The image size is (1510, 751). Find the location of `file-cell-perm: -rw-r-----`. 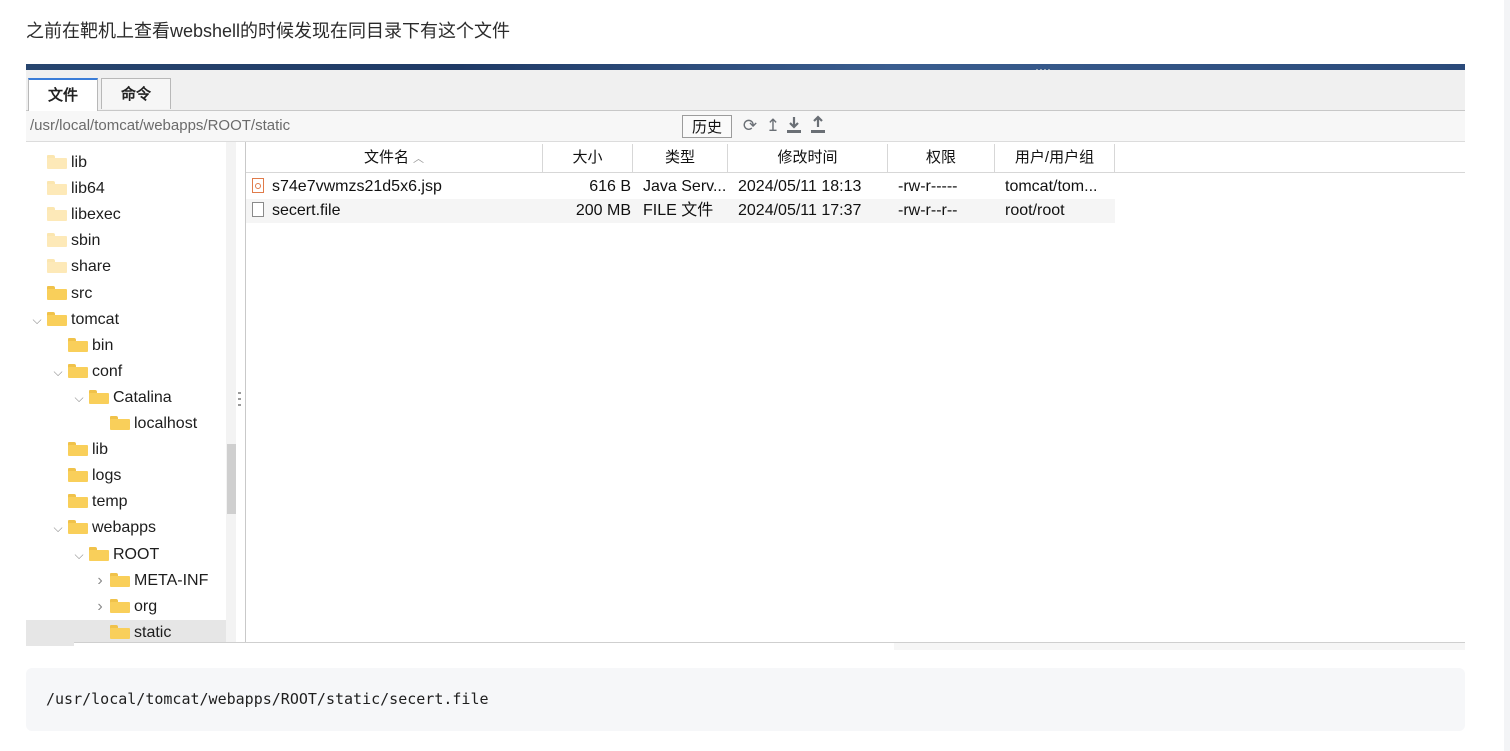

file-cell-perm: -rw-r----- is located at coordinates (941, 187).